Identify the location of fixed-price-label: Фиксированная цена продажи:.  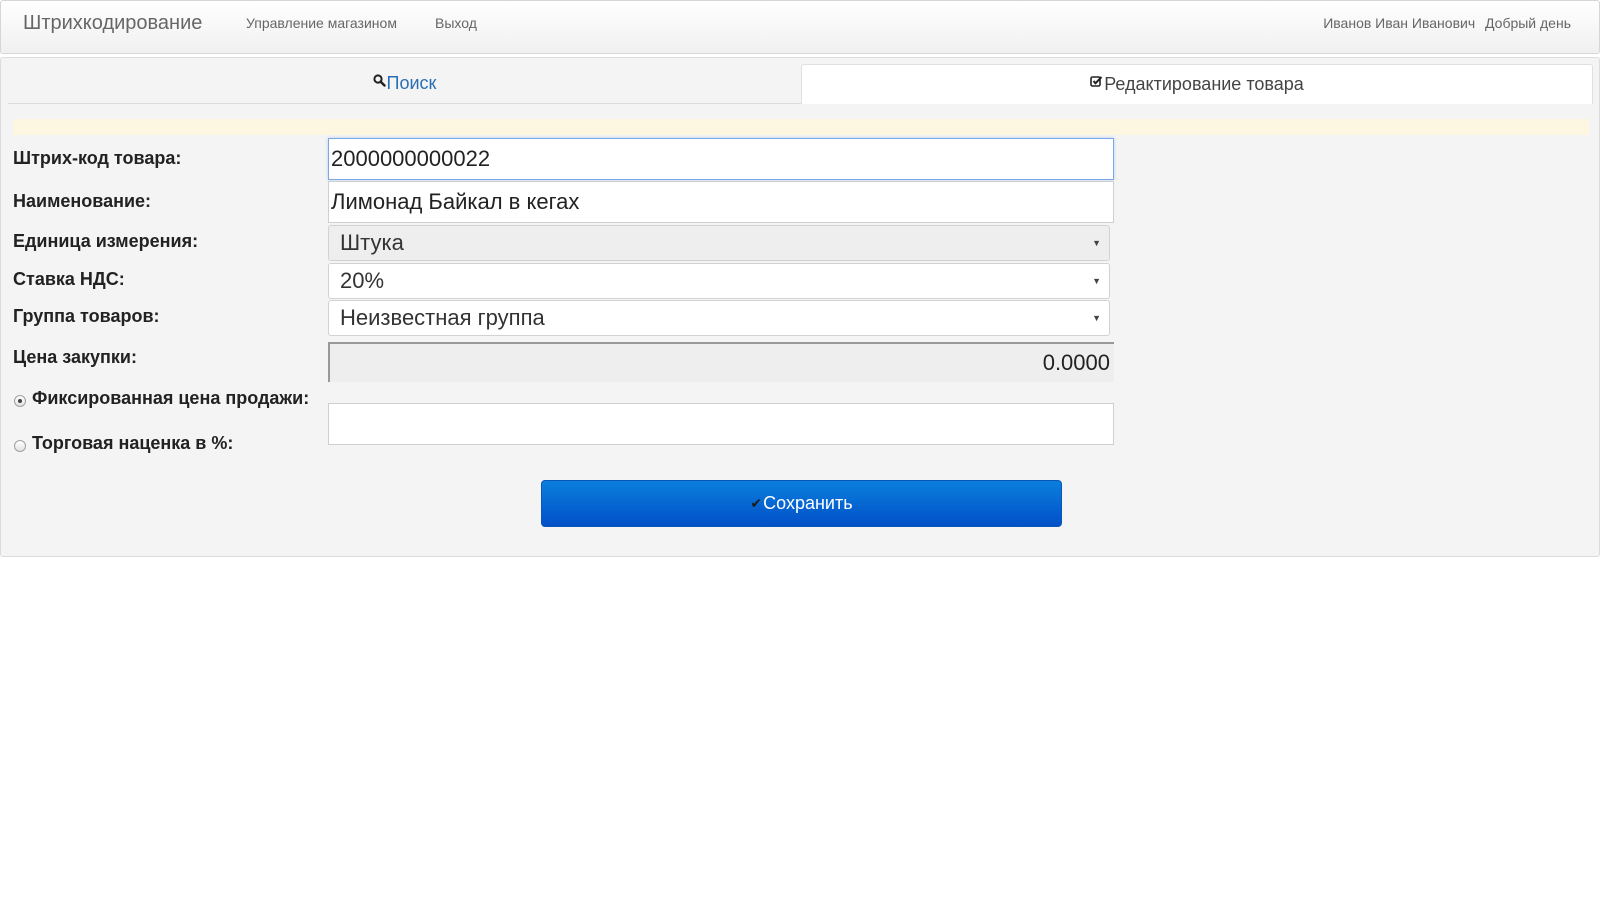
(171, 398).